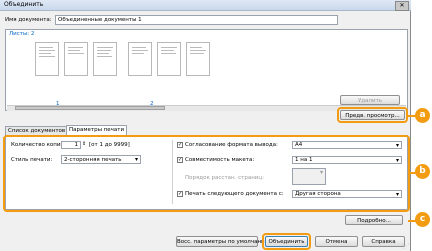  What do you see at coordinates (336, 241) in the screenshot?
I see `cancel-button: Отмена` at bounding box center [336, 241].